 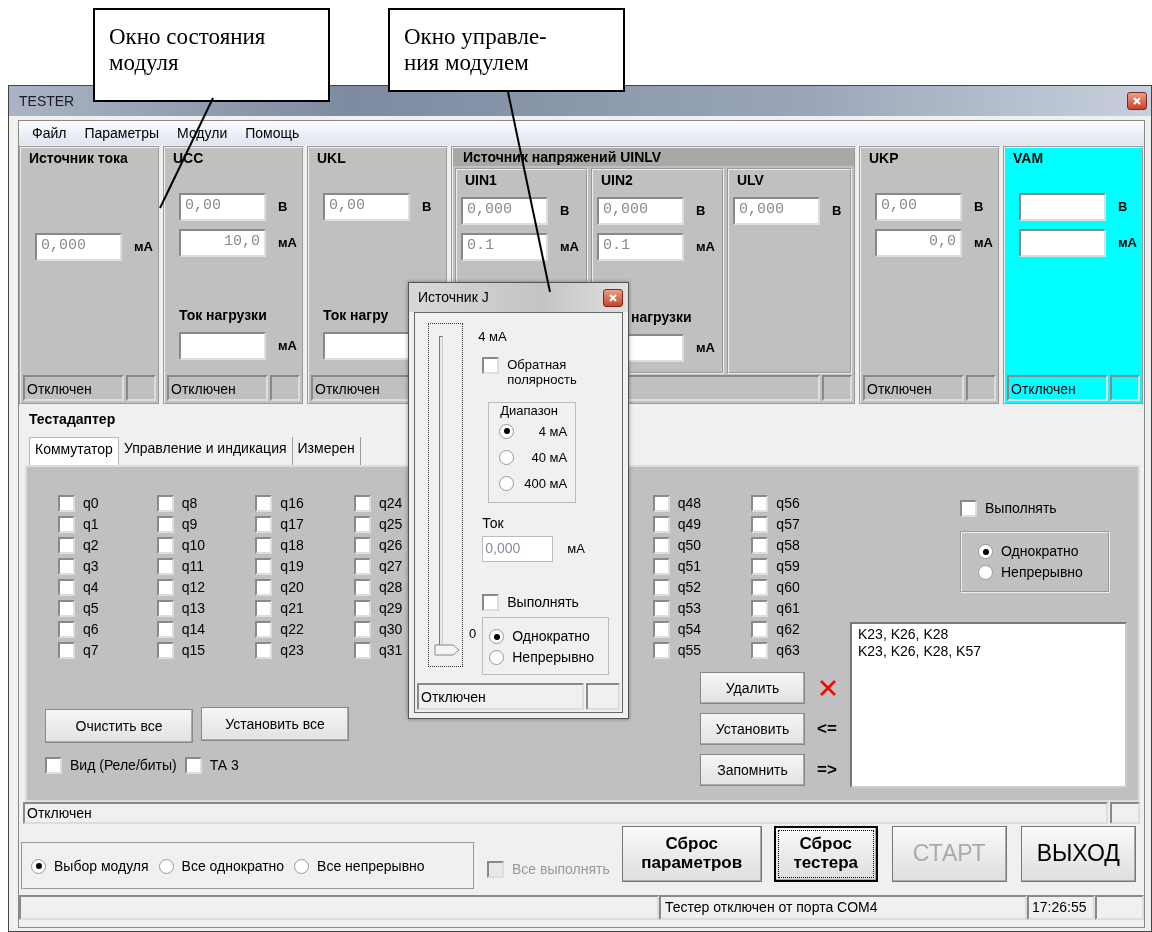 I want to click on checkbox-label: q5, so click(x=91, y=608).